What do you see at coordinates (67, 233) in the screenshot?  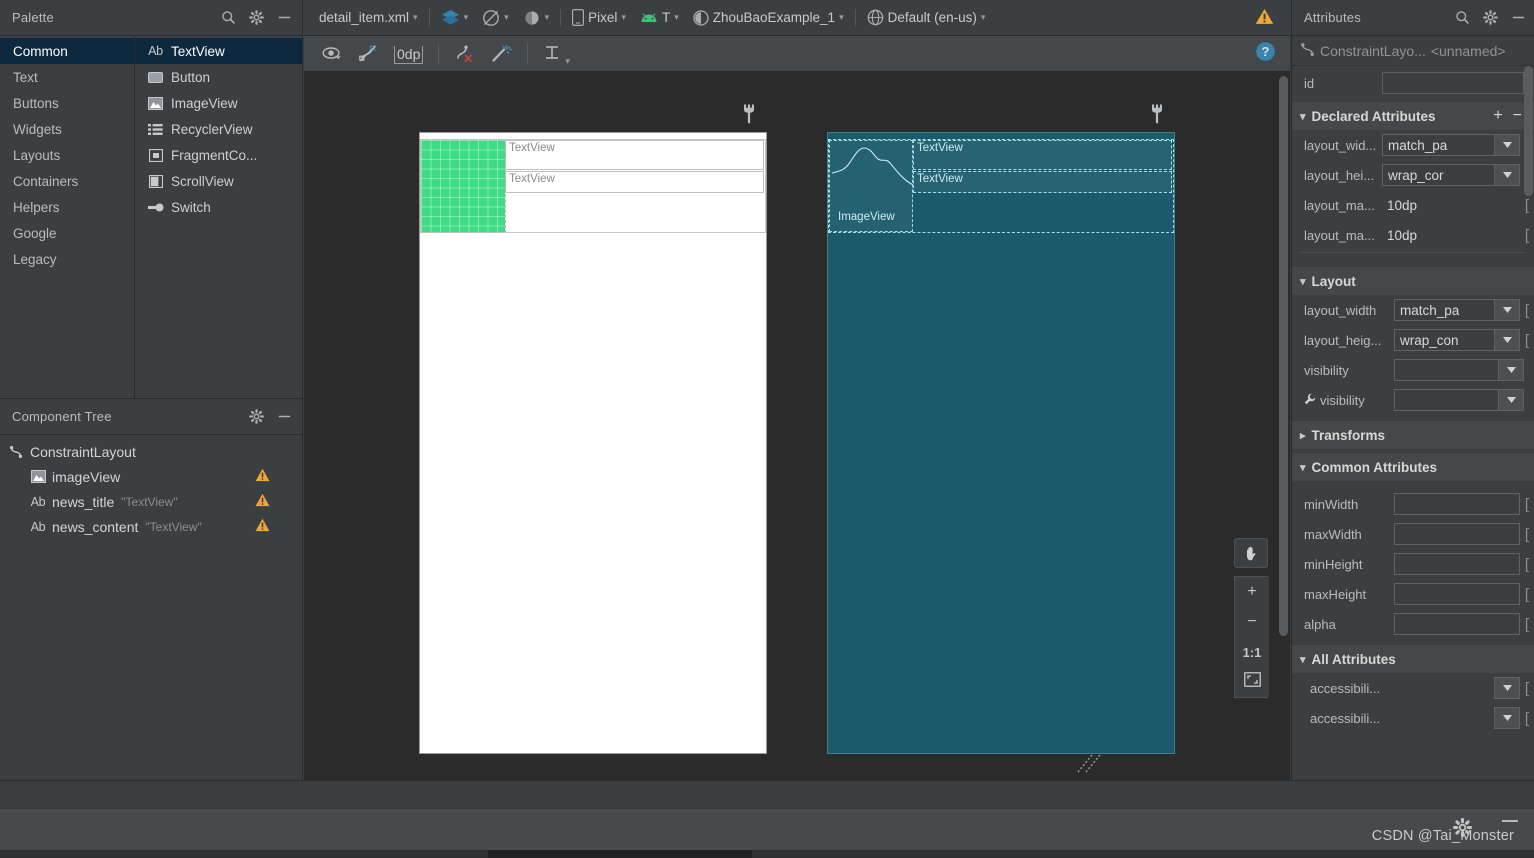 I see `palette-category-google: Google` at bounding box center [67, 233].